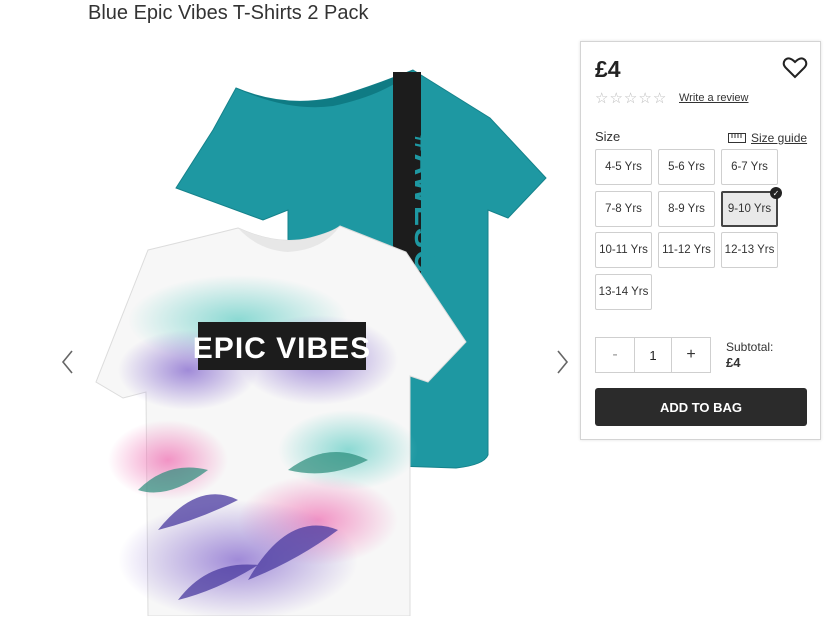 This screenshot has height=621, width=825. What do you see at coordinates (690, 355) in the screenshot?
I see `quantity-increase-button: +` at bounding box center [690, 355].